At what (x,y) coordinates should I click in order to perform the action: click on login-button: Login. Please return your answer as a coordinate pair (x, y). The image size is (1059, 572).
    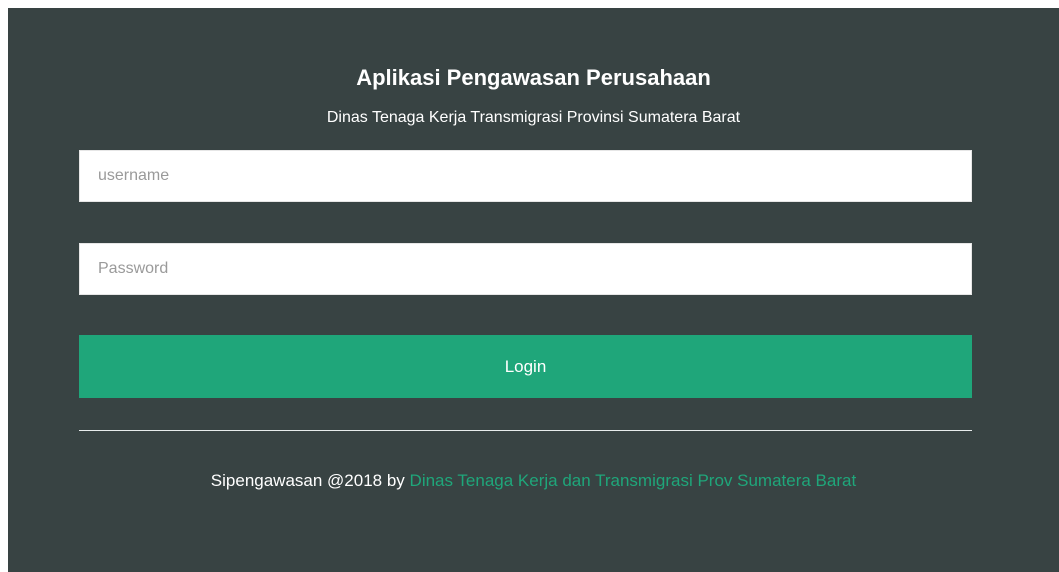
    Looking at the image, I should click on (525, 366).